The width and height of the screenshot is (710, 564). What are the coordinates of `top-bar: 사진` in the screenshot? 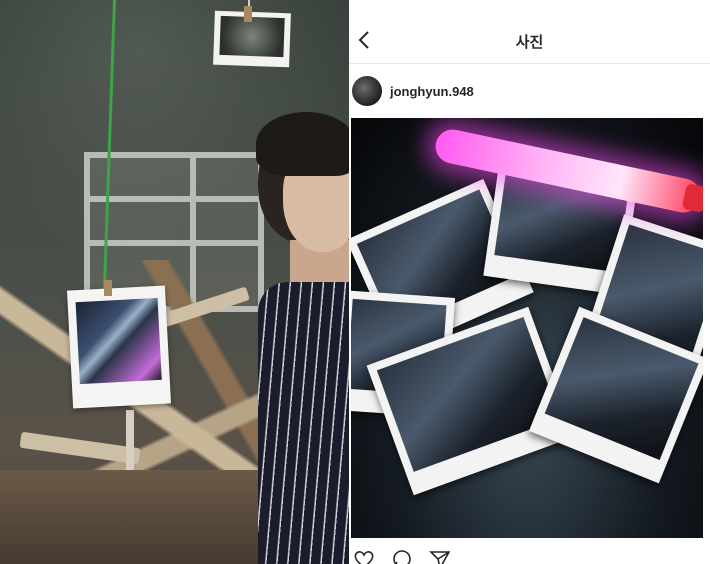 It's located at (529, 42).